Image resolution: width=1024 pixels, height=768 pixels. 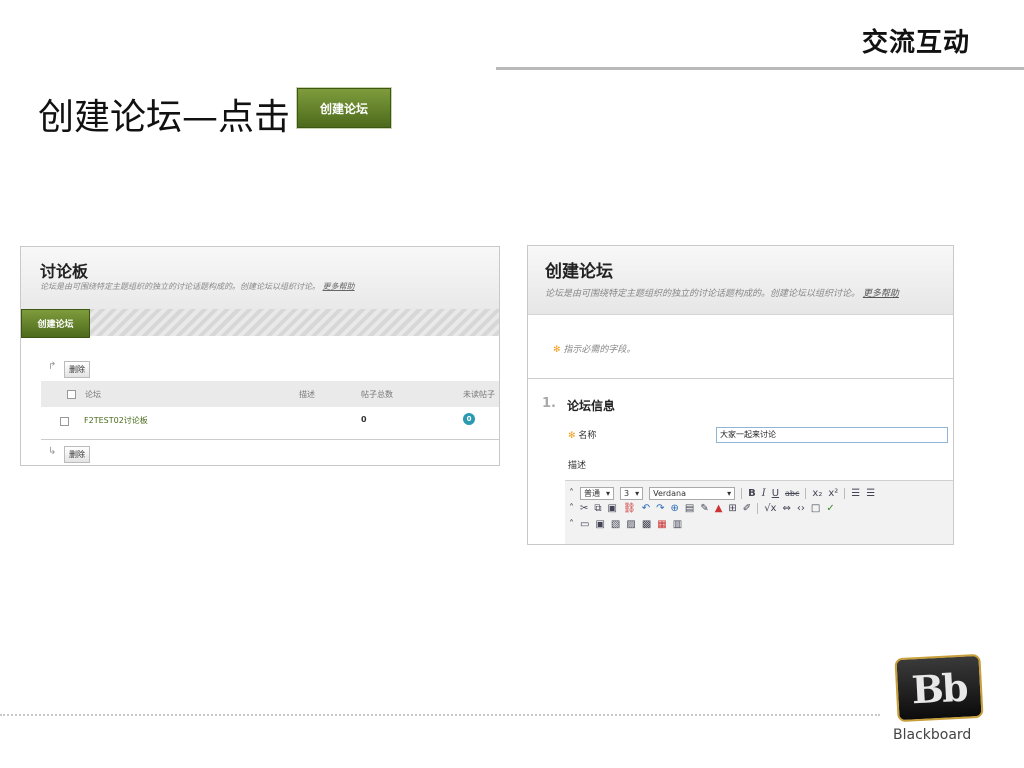 What do you see at coordinates (77, 454) in the screenshot?
I see `delete-button-bottom: 删除` at bounding box center [77, 454].